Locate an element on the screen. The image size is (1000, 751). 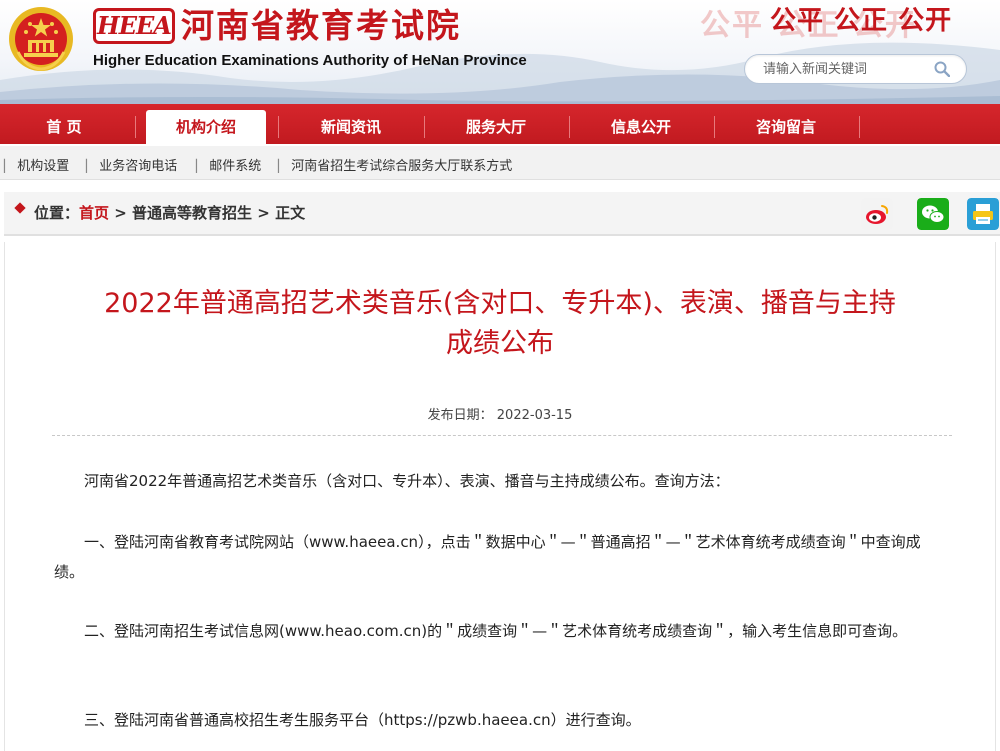
nav-item-service-hall: 服务大厅 is located at coordinates (496, 127).